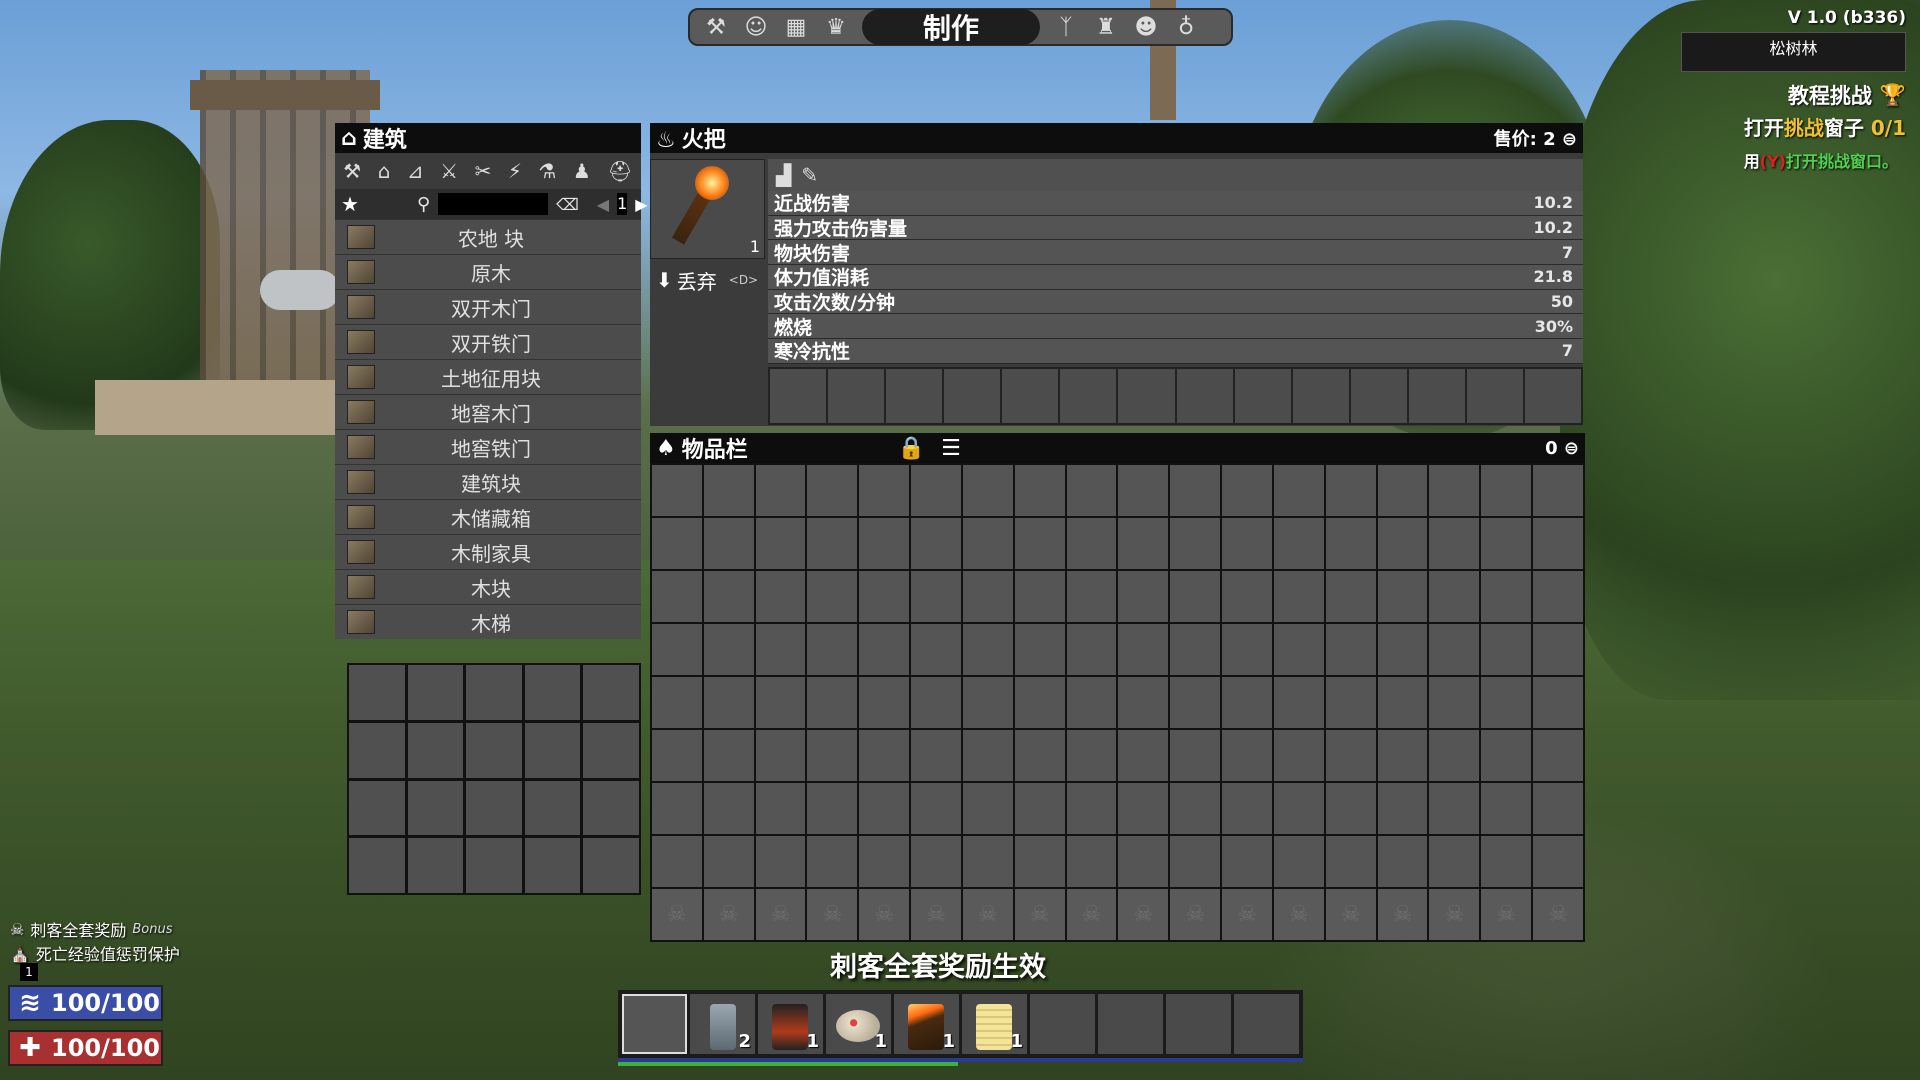 The height and width of the screenshot is (1080, 1920). I want to click on clear-search-icon: ⌫, so click(567, 204).